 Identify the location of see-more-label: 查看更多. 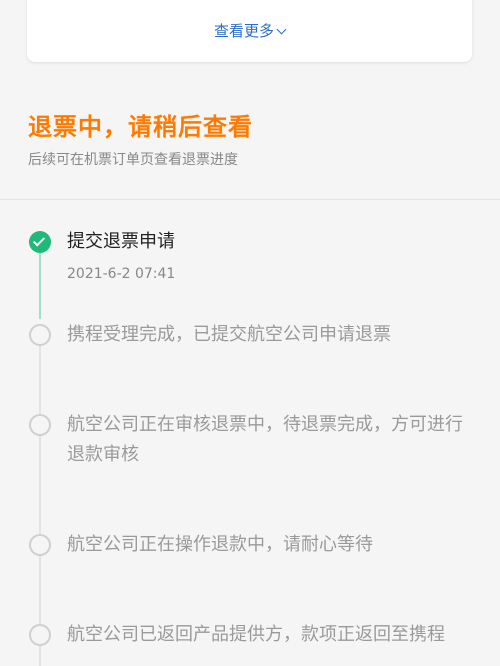
(243, 31).